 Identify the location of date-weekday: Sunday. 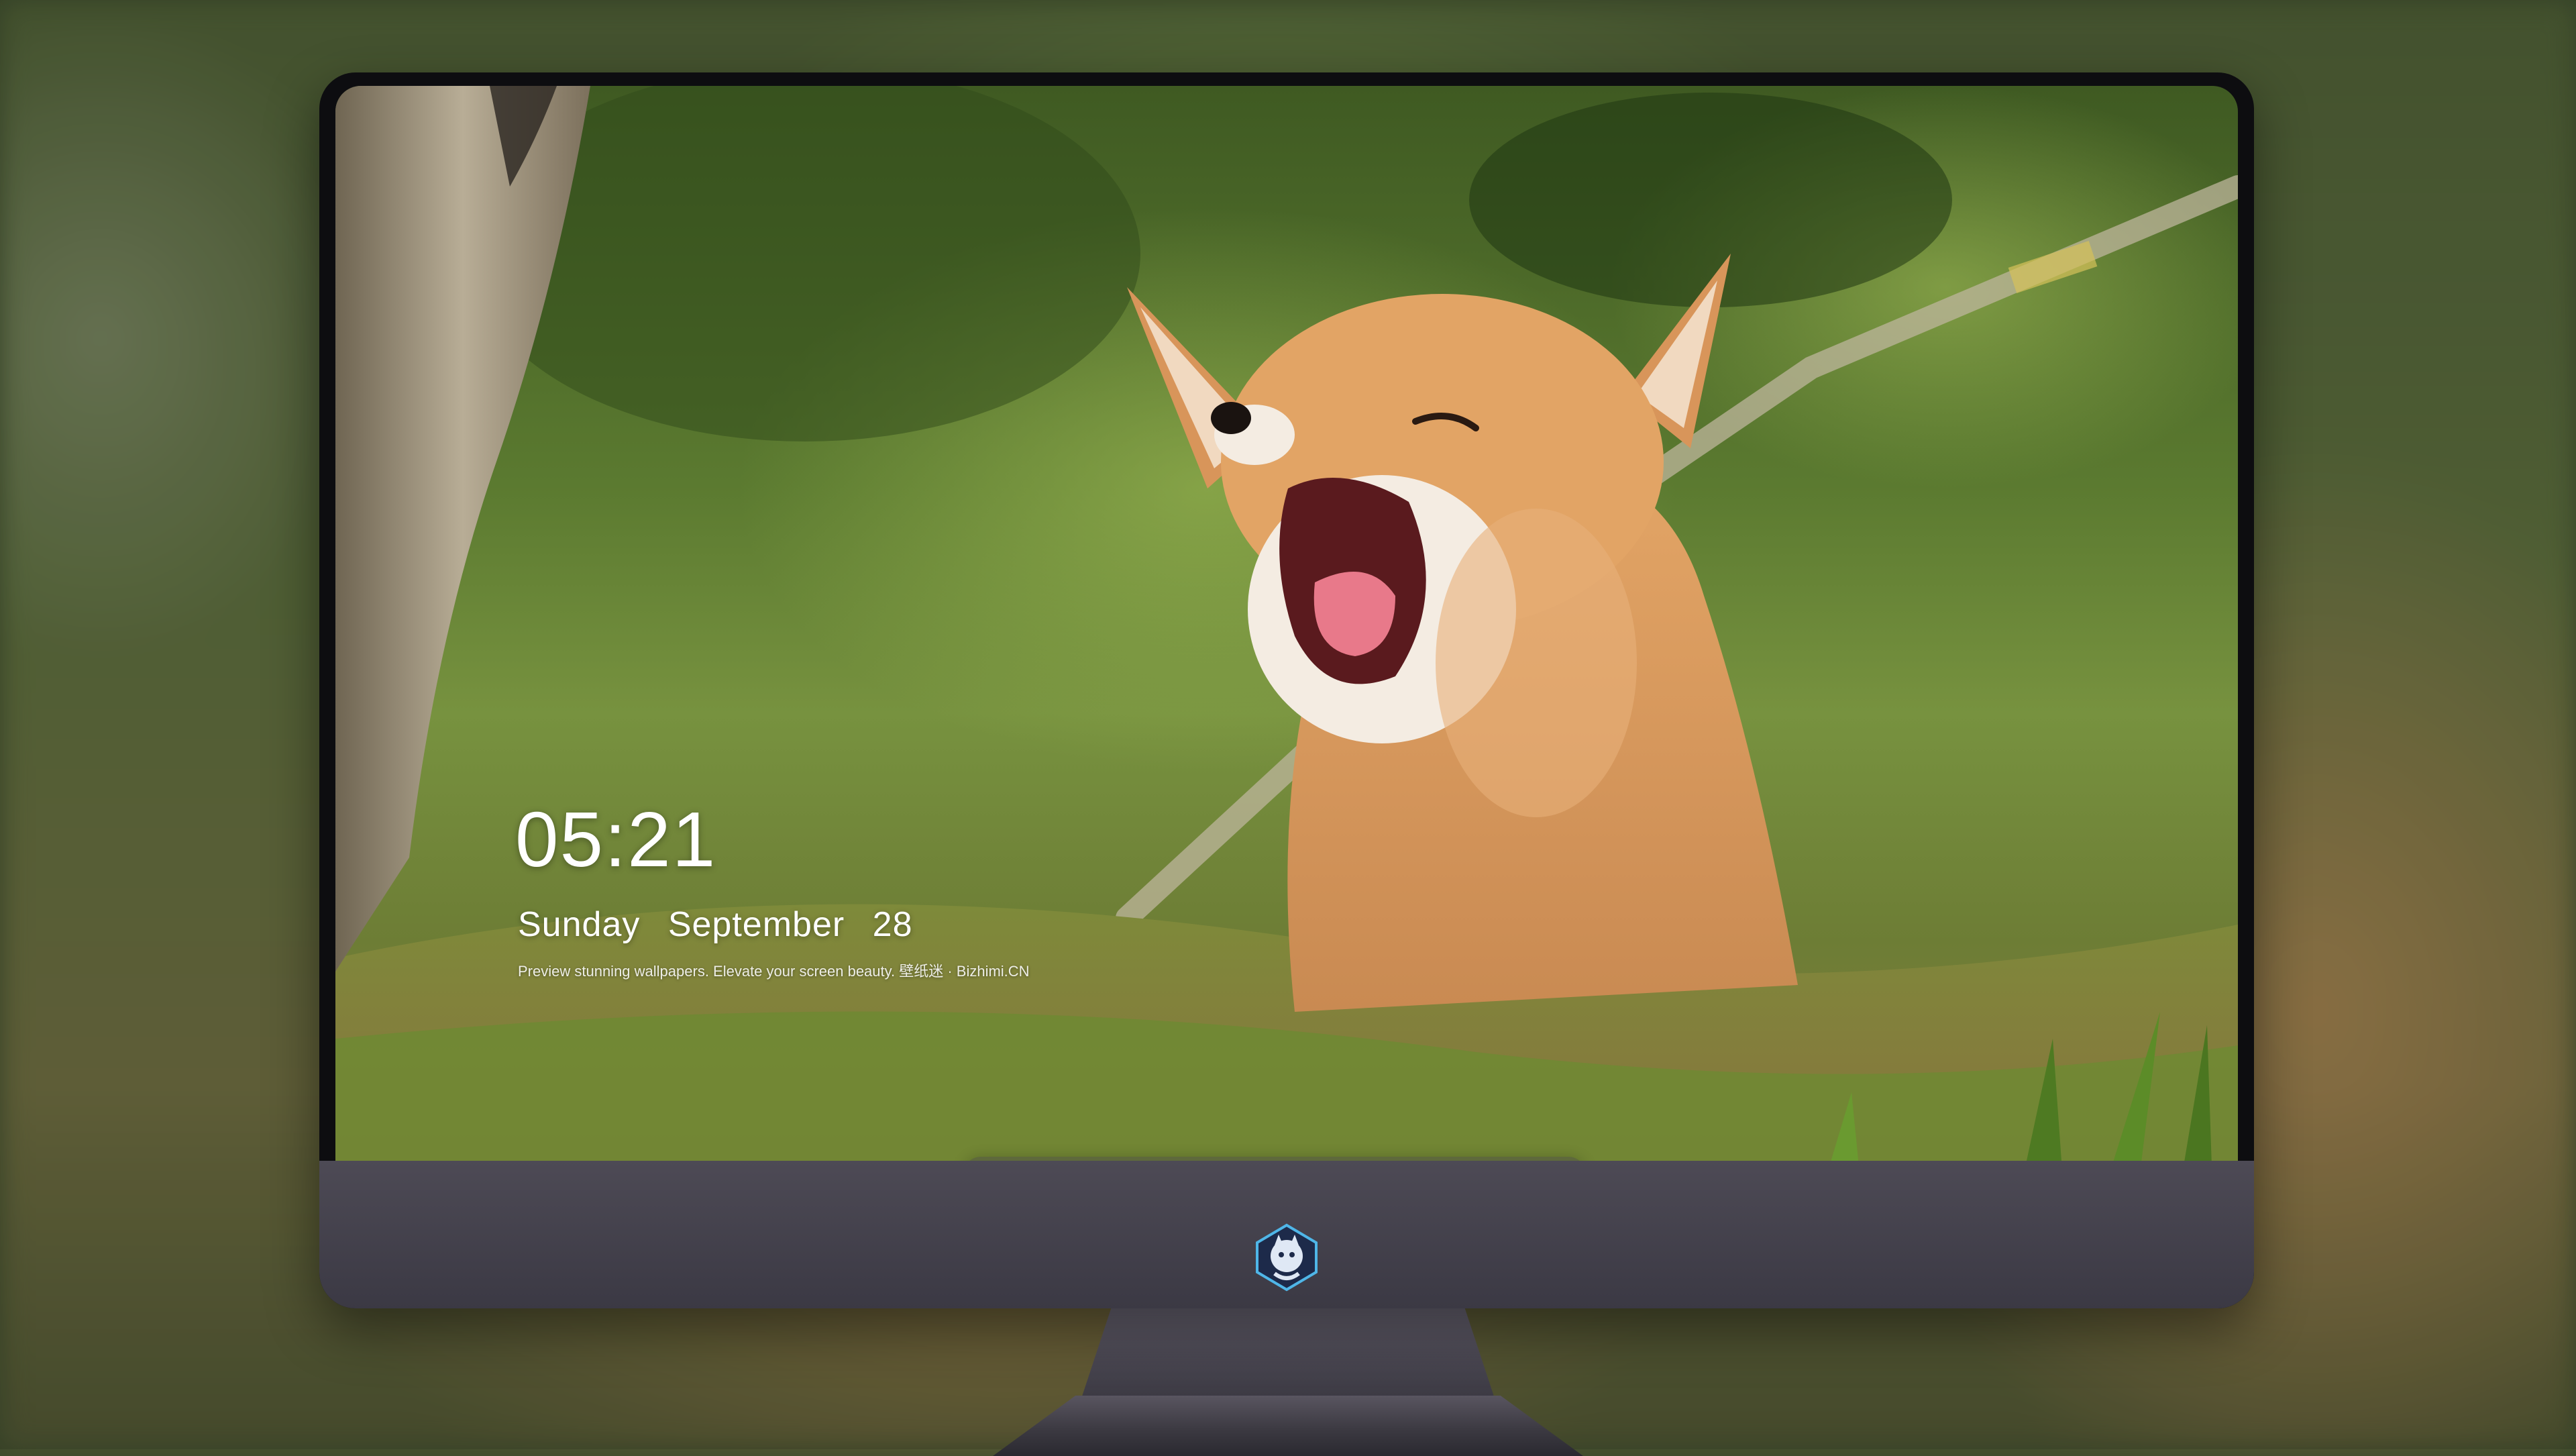
(579, 924).